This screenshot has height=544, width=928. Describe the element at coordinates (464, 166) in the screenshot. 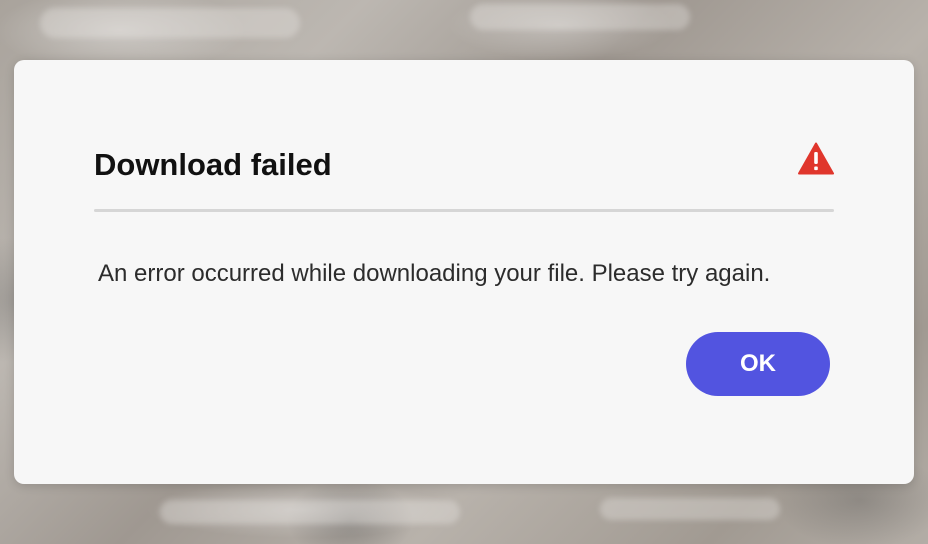

I see `dialog-header: Download failed` at that location.